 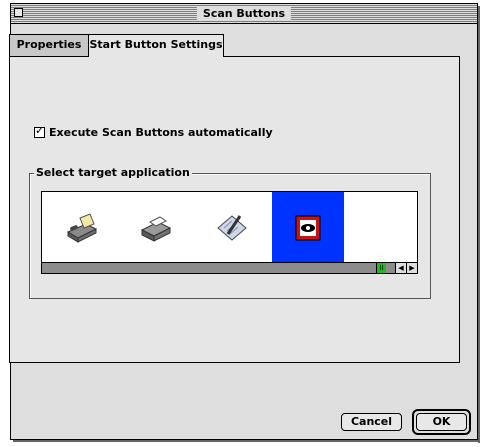 I want to click on cancel-button: Cancel, so click(x=371, y=422).